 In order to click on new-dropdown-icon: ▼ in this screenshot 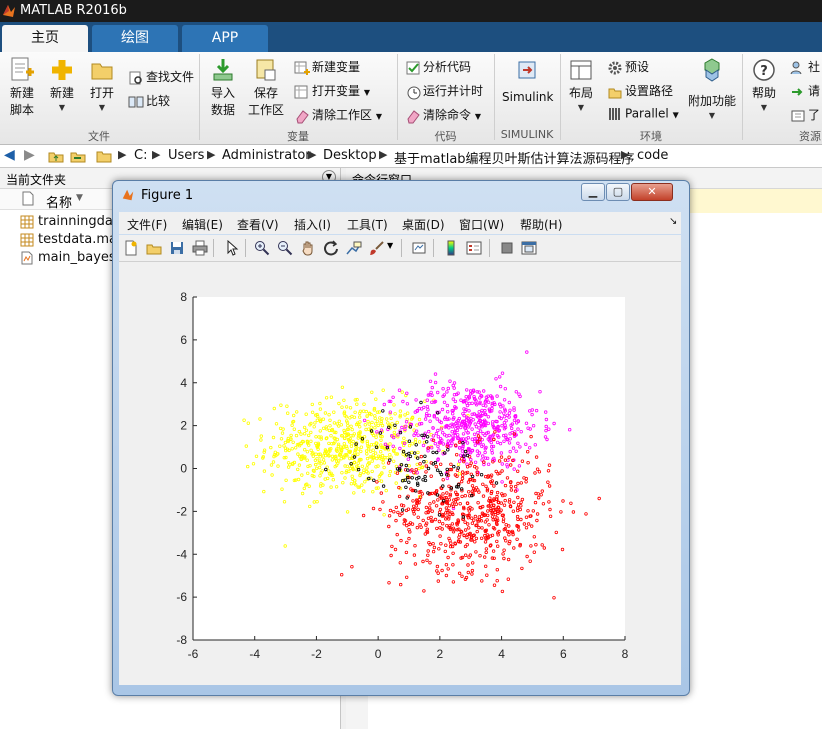, I will do `click(62, 107)`.